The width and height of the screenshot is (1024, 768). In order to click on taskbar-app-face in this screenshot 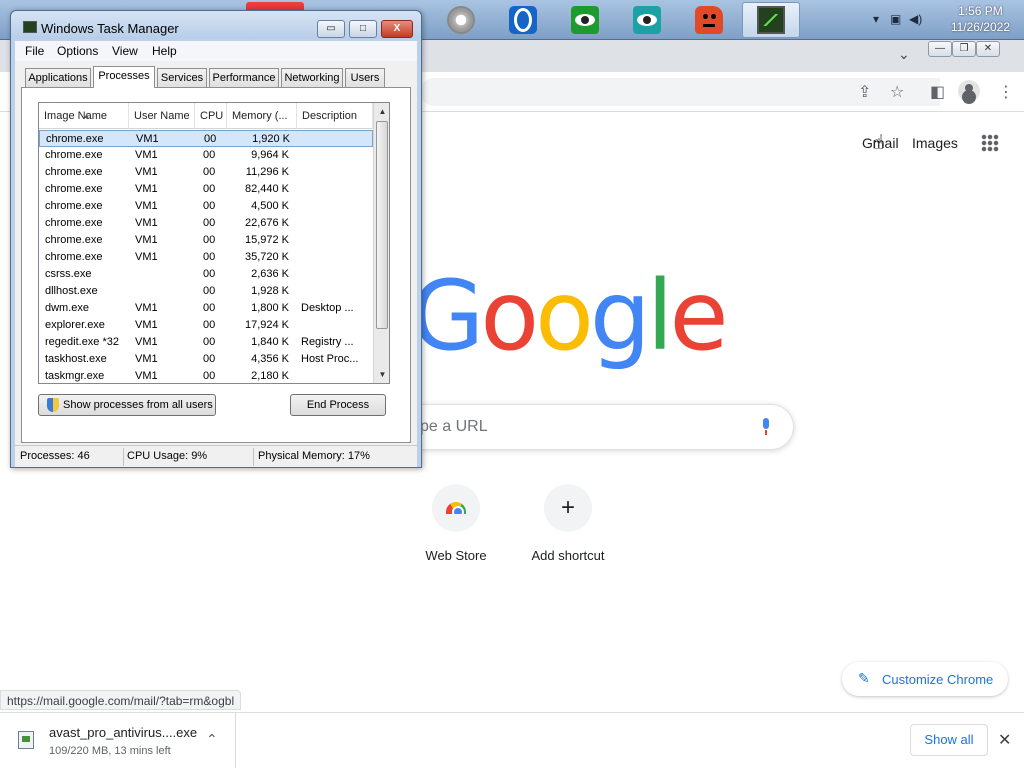, I will do `click(709, 20)`.